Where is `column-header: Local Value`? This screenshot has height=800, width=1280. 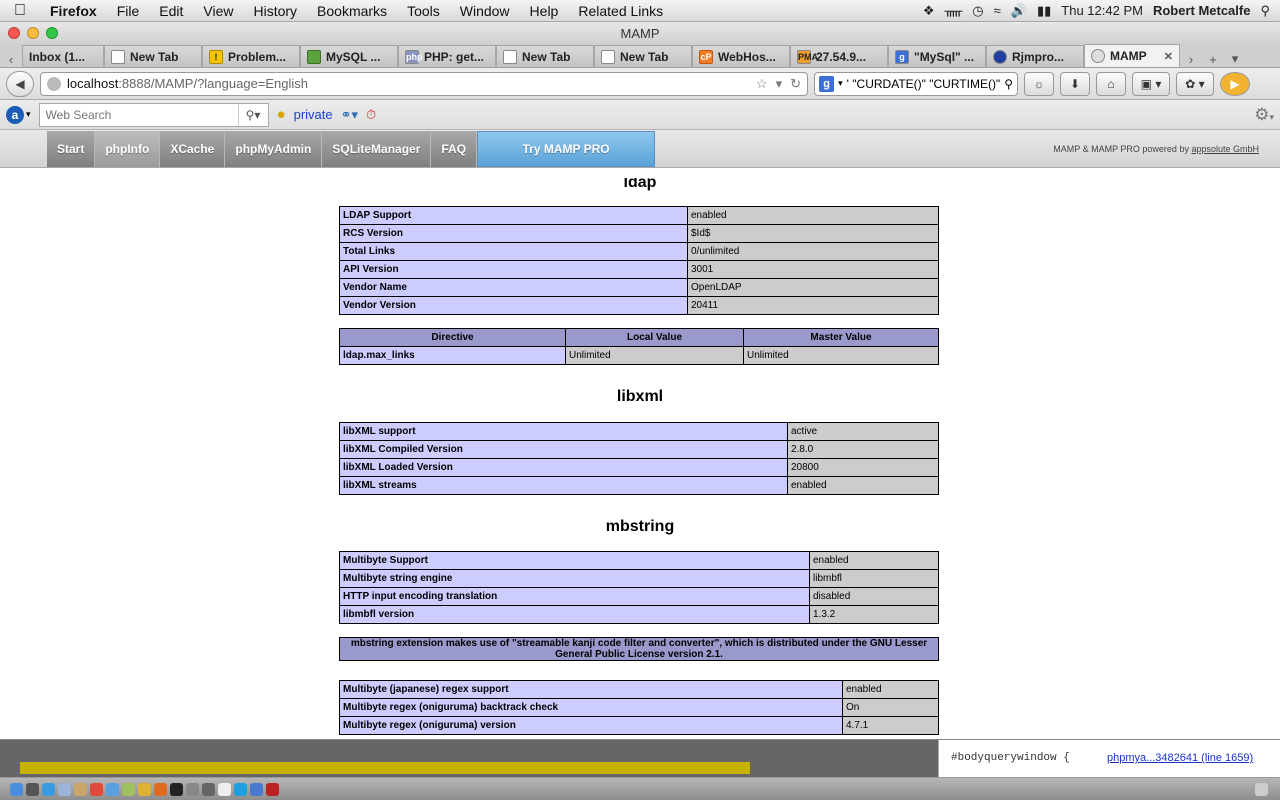
column-header: Local Value is located at coordinates (654, 337).